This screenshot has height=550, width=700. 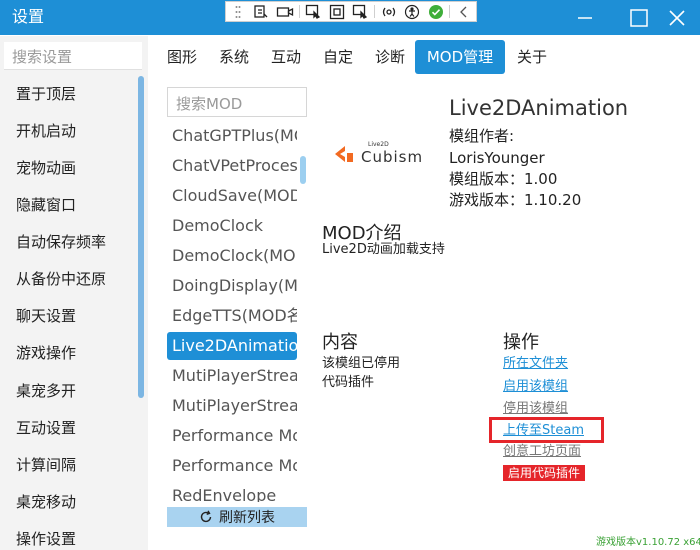 What do you see at coordinates (61, 279) in the screenshot?
I see `sidebar-item-restore-backup: 从备份中还原` at bounding box center [61, 279].